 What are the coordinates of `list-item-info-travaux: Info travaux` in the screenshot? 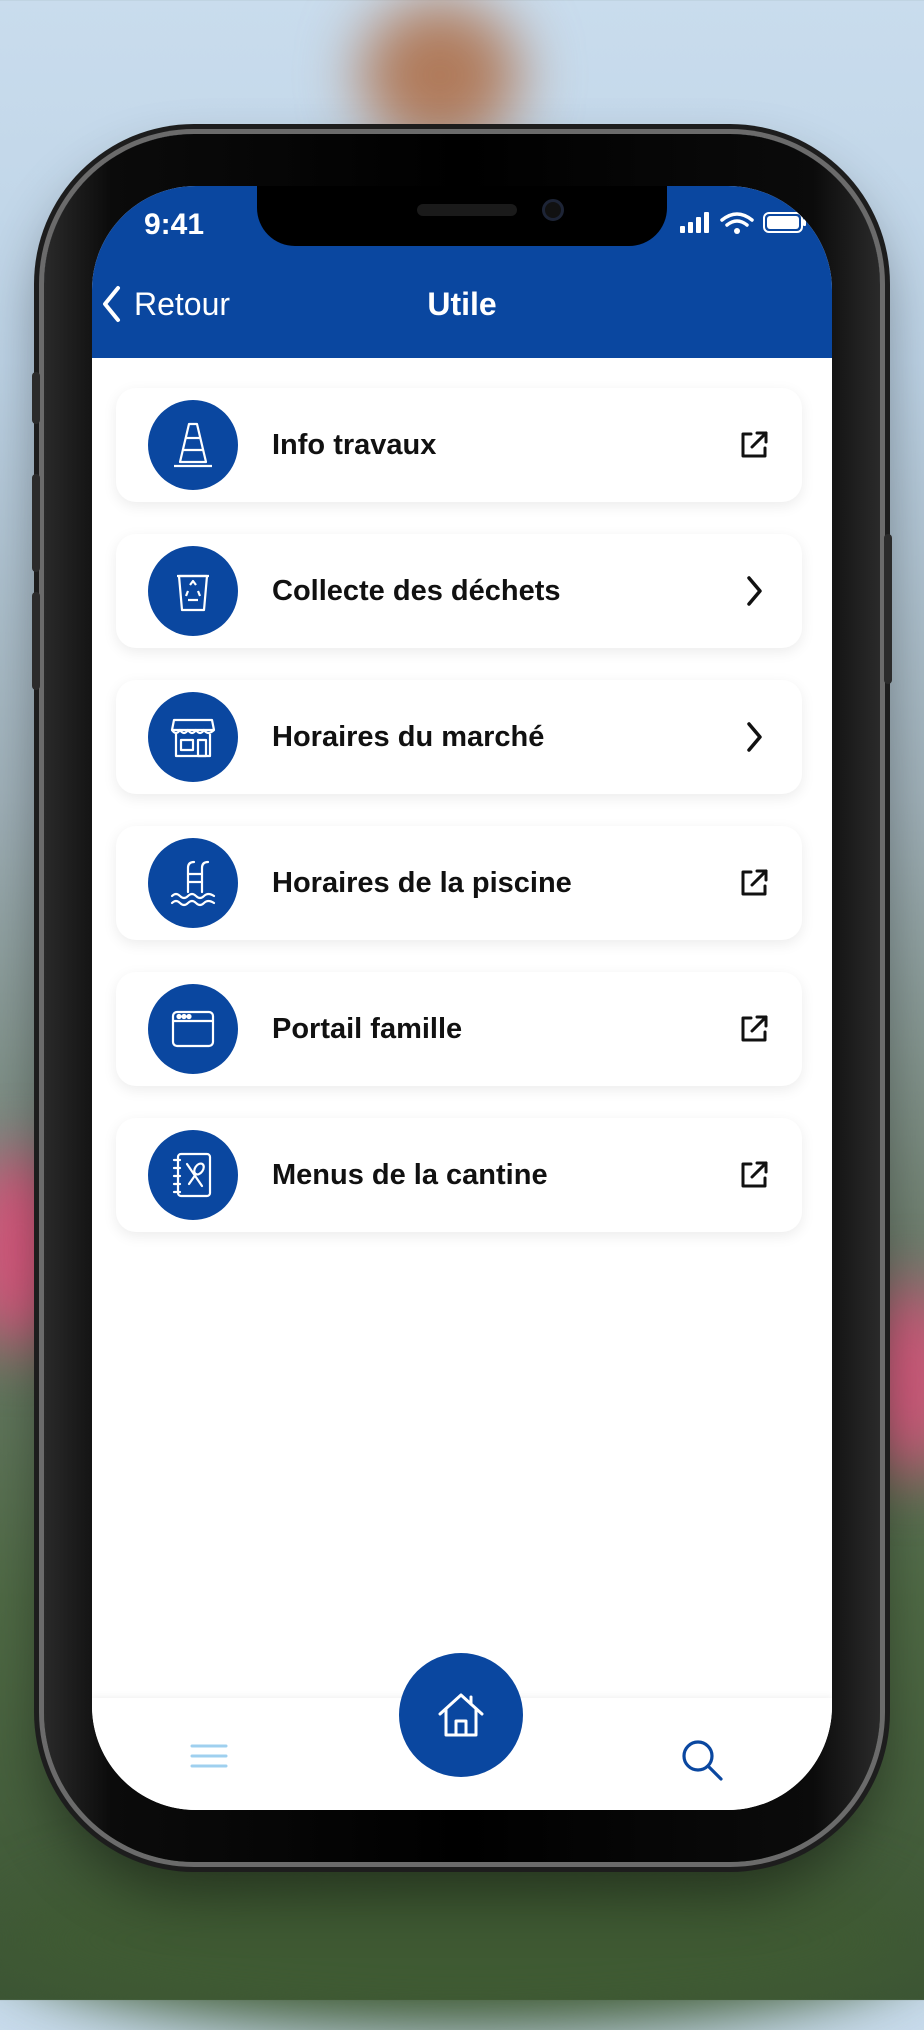 It's located at (459, 445).